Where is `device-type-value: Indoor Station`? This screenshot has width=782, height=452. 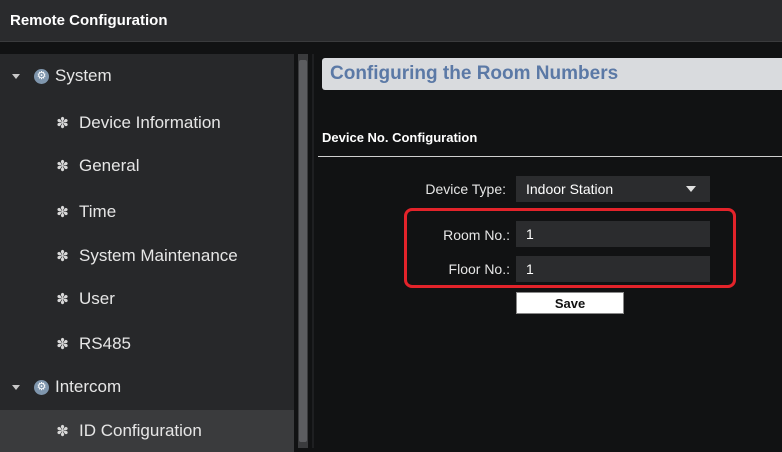 device-type-value: Indoor Station is located at coordinates (570, 189).